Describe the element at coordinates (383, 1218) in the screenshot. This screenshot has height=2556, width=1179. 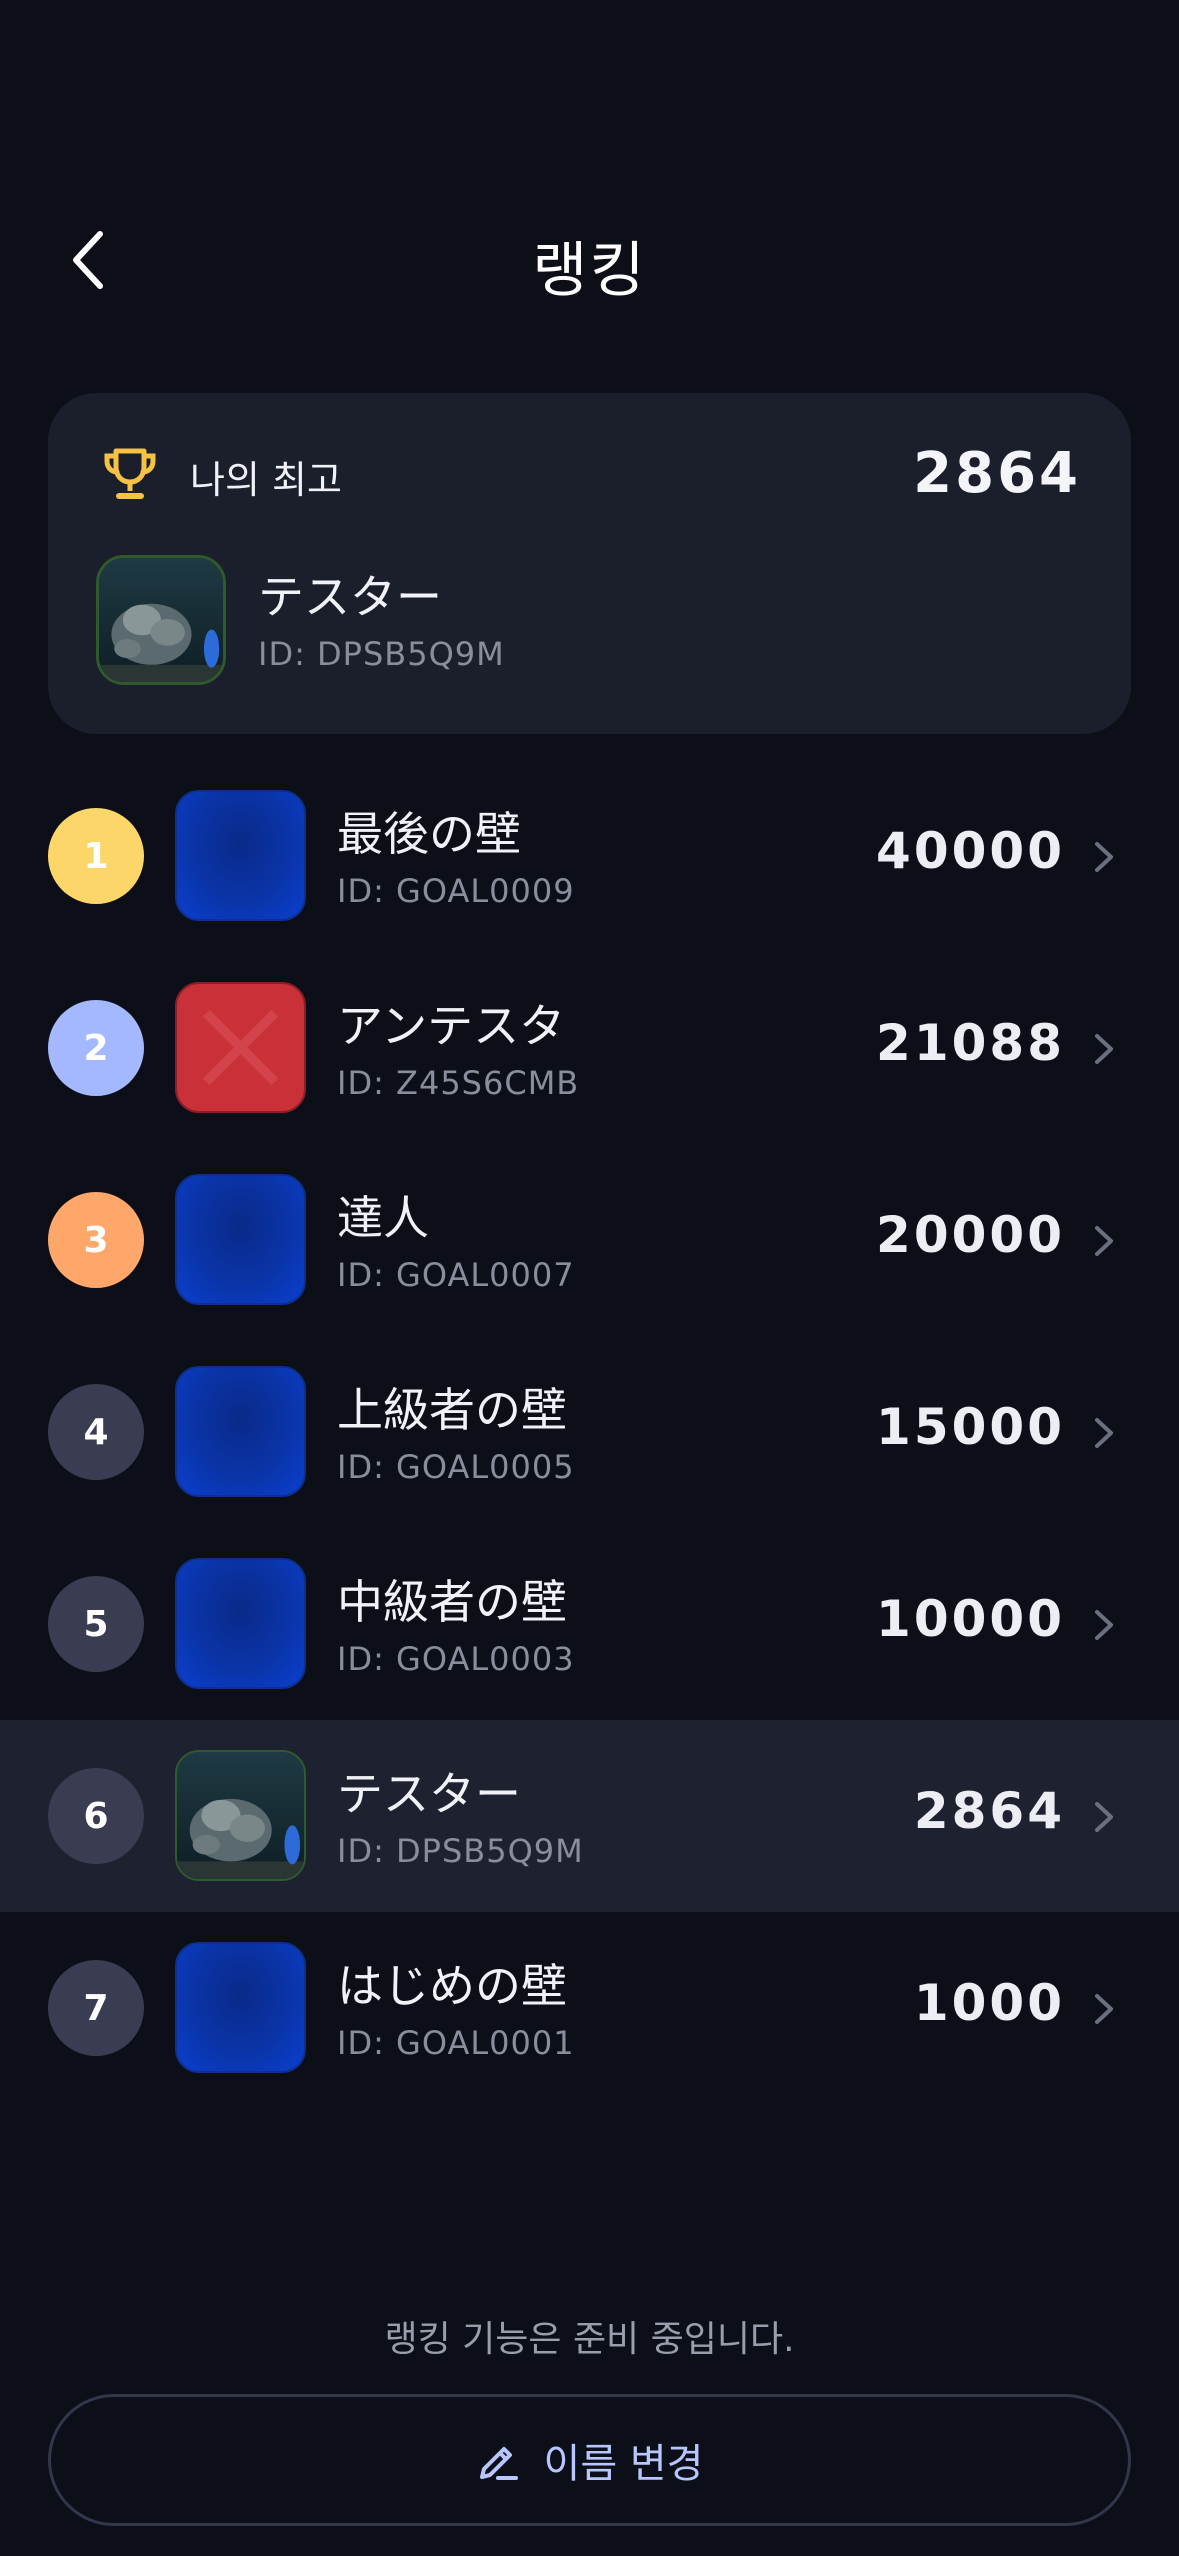
I see `player-name: 達人` at that location.